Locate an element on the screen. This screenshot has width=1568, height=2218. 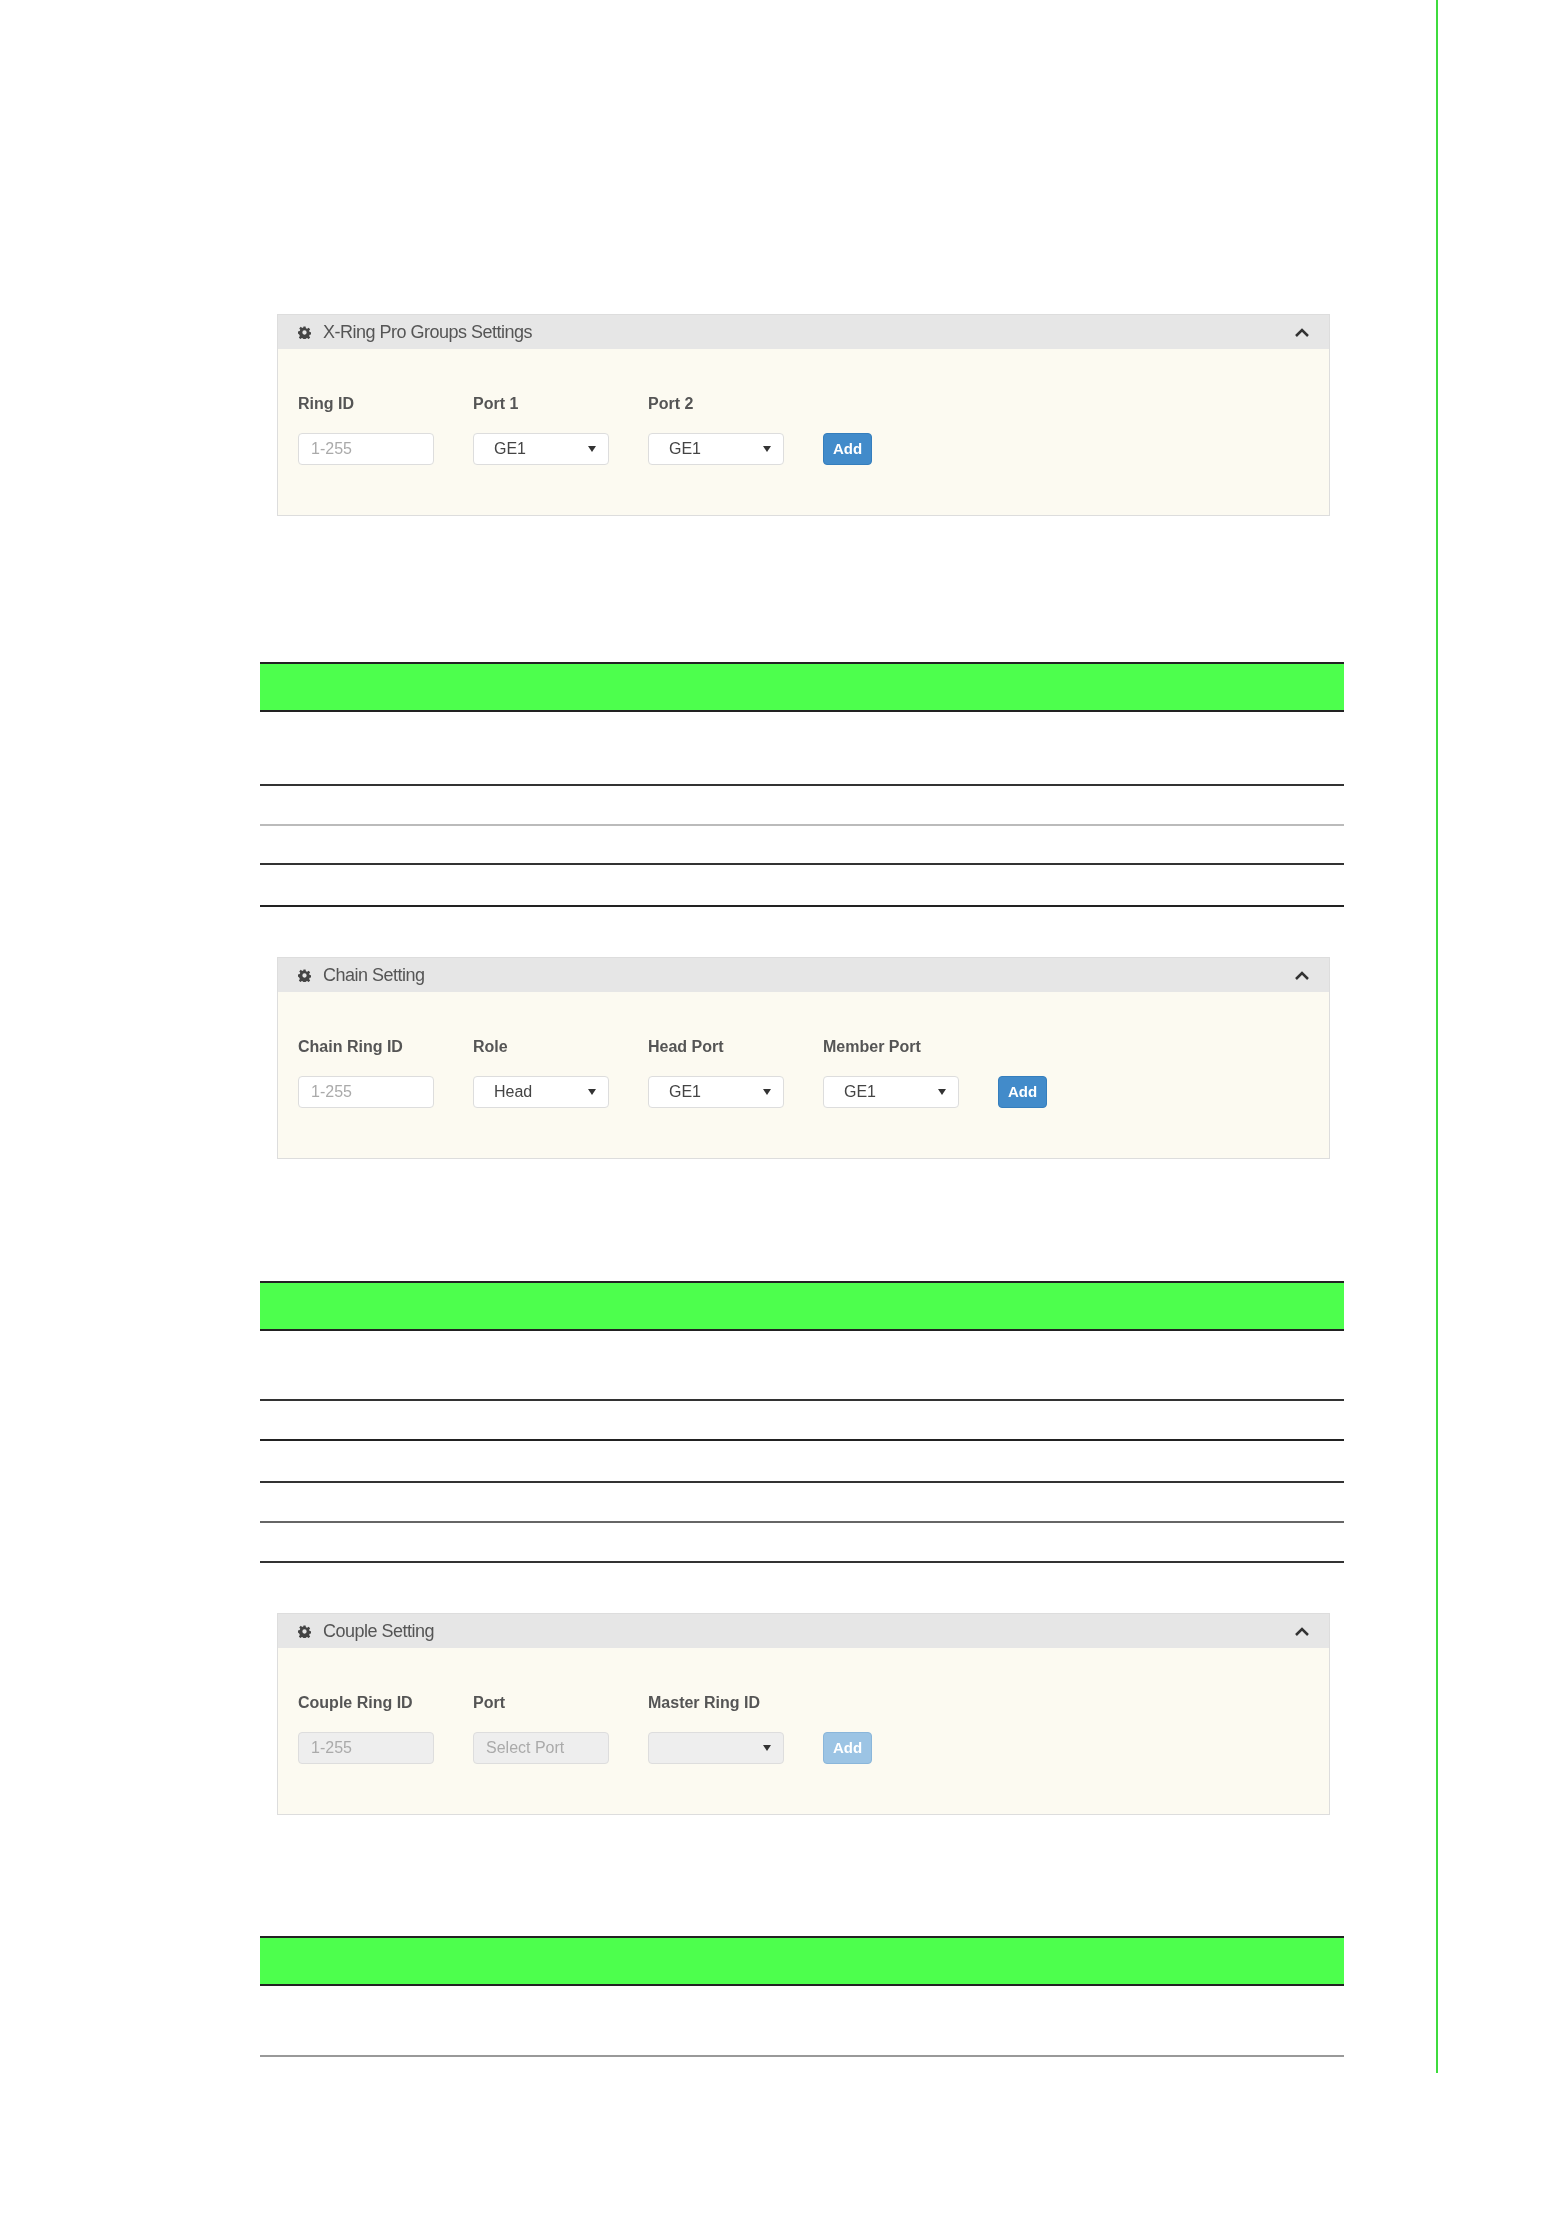
field-label: Master Ring ID is located at coordinates (704, 1703).